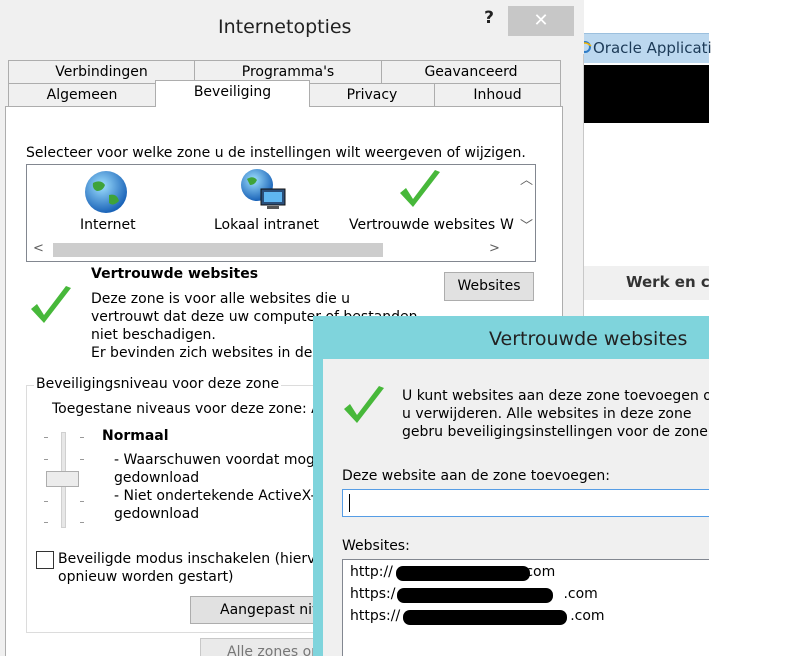 The width and height of the screenshot is (801, 656). I want to click on protected-mode-label-line: Beveiligde modus inschakelen (hiervo, so click(191, 559).